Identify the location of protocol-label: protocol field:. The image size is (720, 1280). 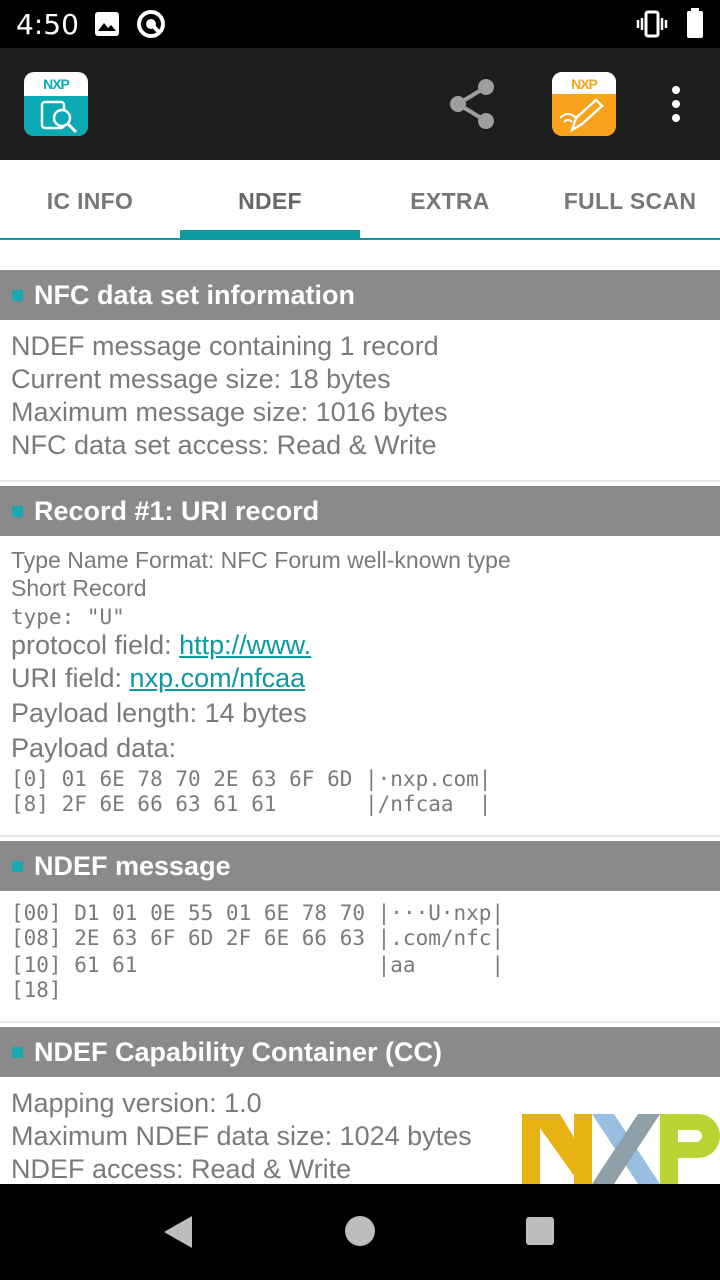
(95, 645).